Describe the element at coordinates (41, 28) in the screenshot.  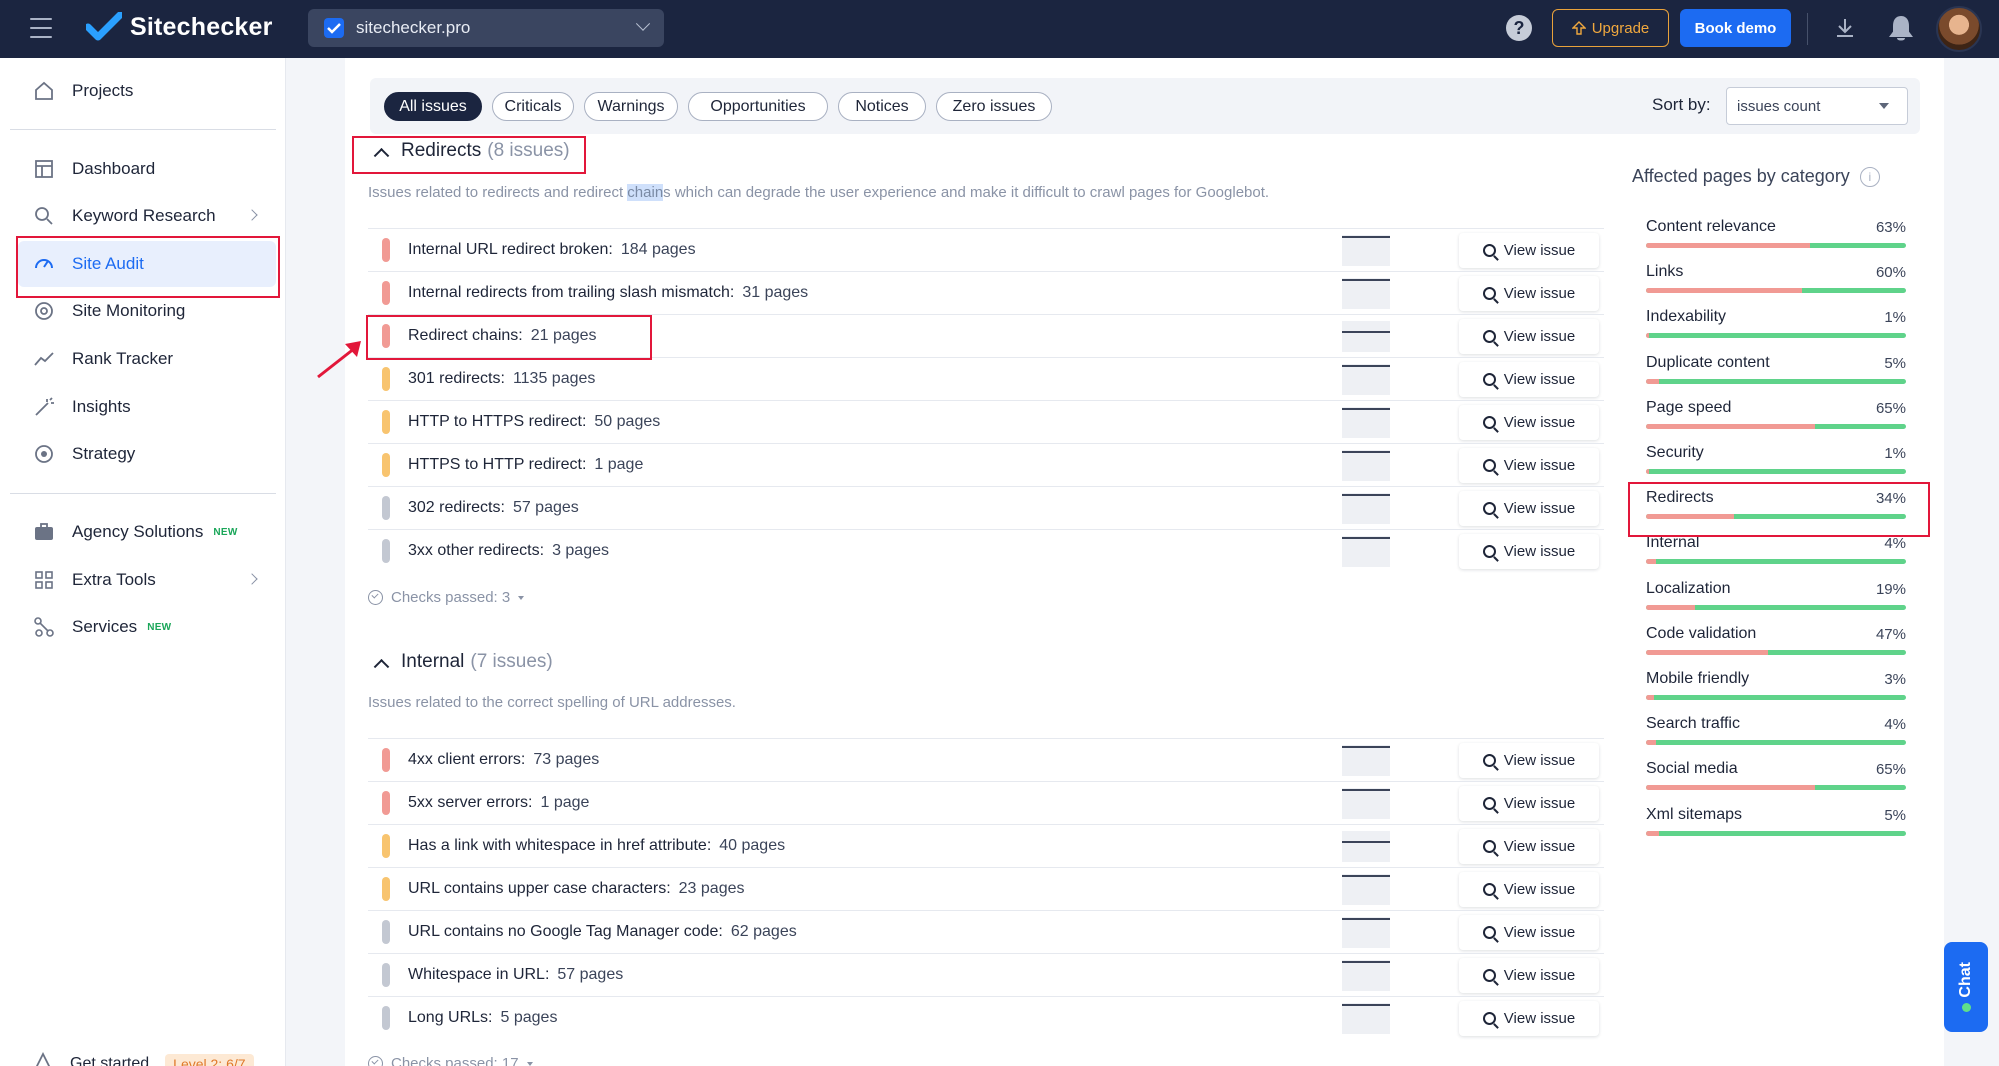
I see `hamburger-menu-icon` at that location.